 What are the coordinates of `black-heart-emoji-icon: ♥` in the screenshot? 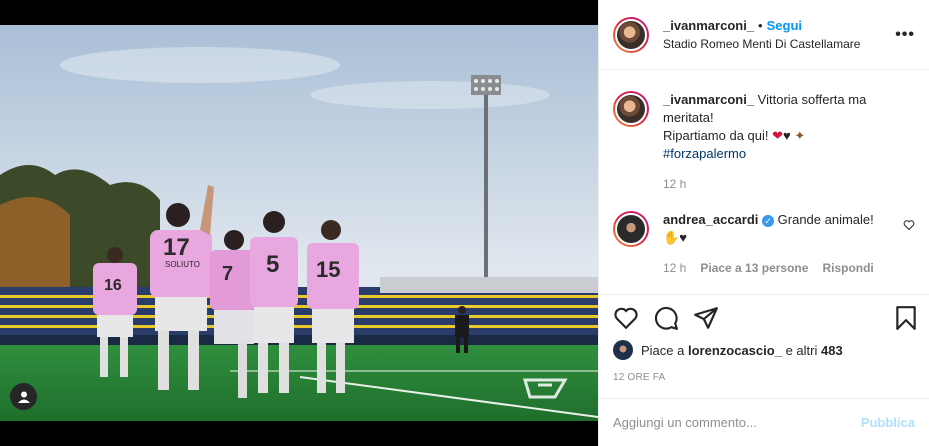 It's located at (787, 135).